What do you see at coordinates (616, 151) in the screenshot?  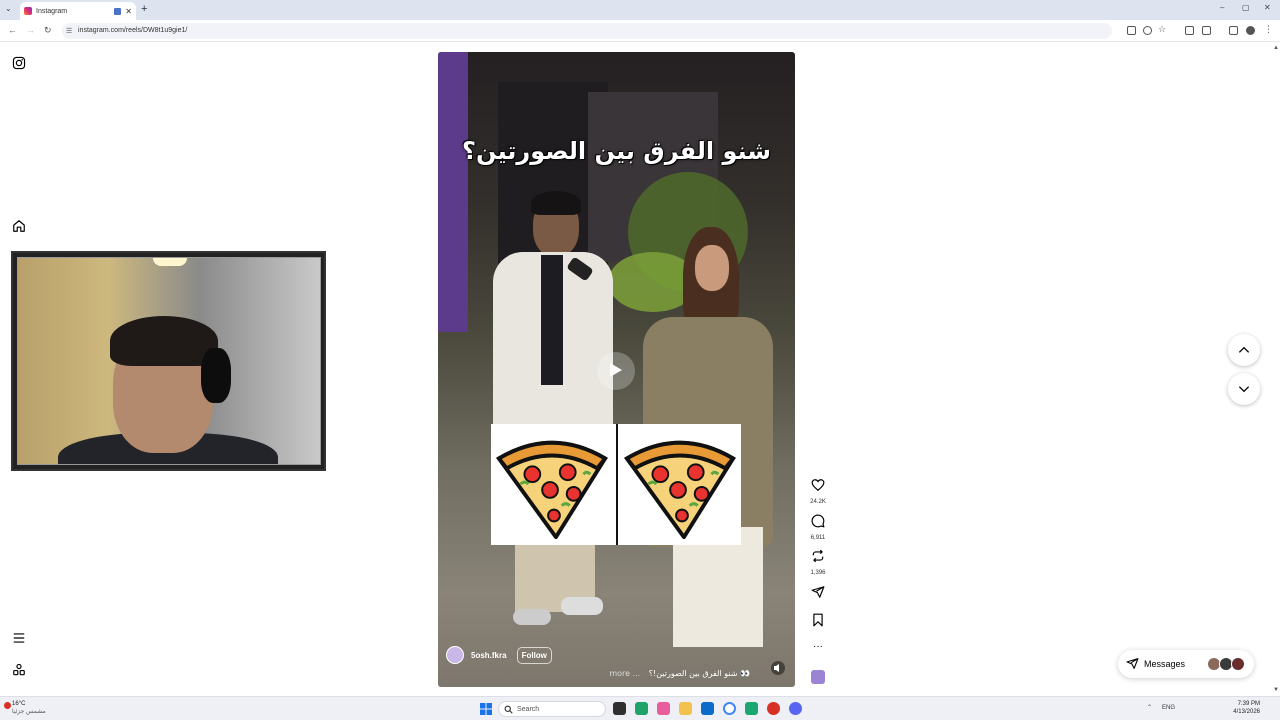 I see `reel-title: شنو الفرق بين الصورتين؟` at bounding box center [616, 151].